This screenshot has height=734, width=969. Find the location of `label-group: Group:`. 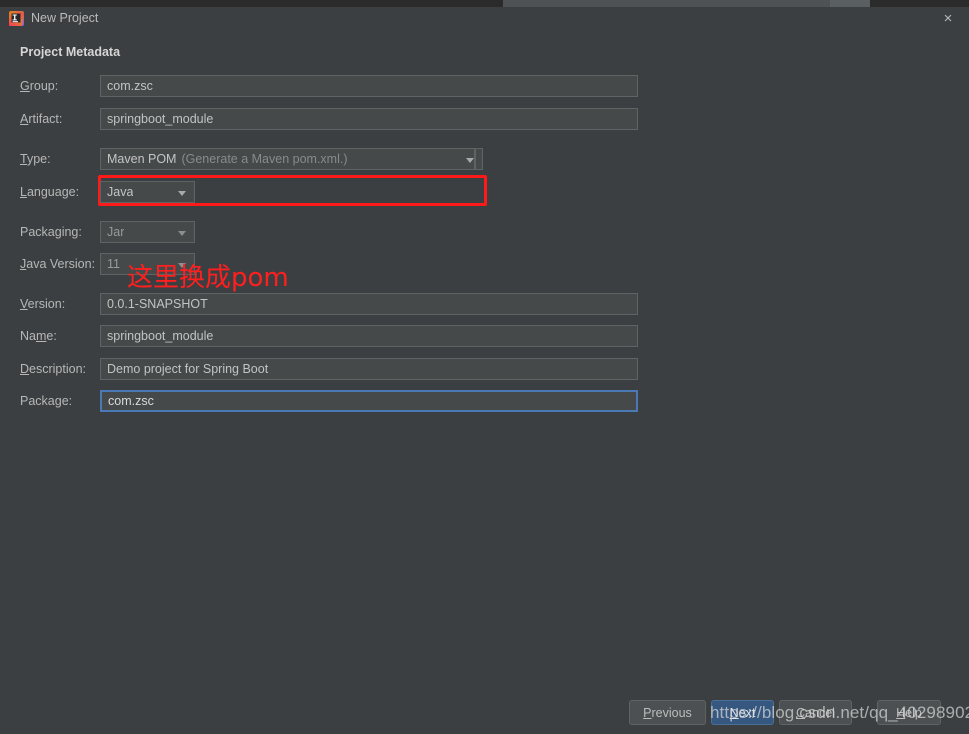

label-group: Group: is located at coordinates (39, 86).